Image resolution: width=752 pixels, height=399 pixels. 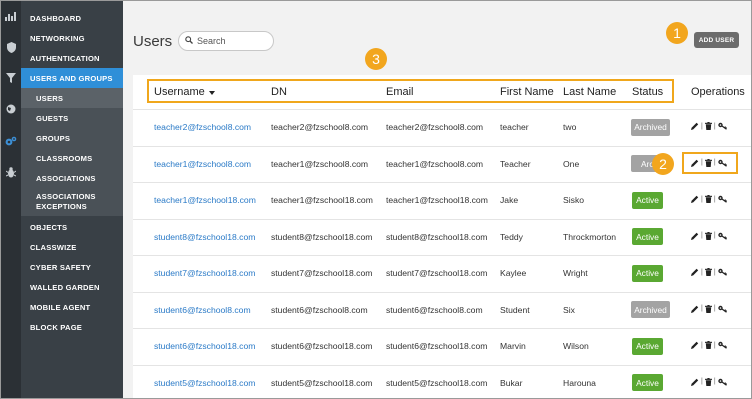 What do you see at coordinates (202, 164) in the screenshot?
I see `username-link: teacher1@fzschool8.com` at bounding box center [202, 164].